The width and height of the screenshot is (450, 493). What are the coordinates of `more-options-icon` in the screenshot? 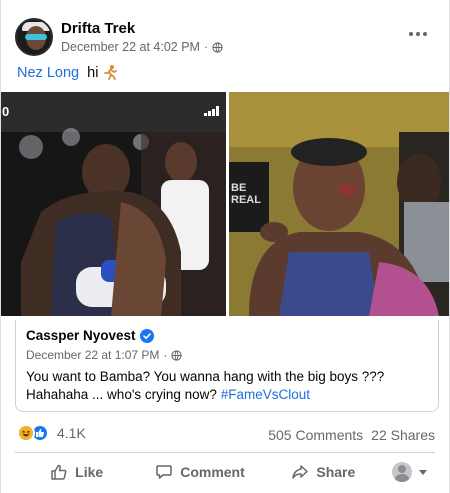 It's located at (418, 34).